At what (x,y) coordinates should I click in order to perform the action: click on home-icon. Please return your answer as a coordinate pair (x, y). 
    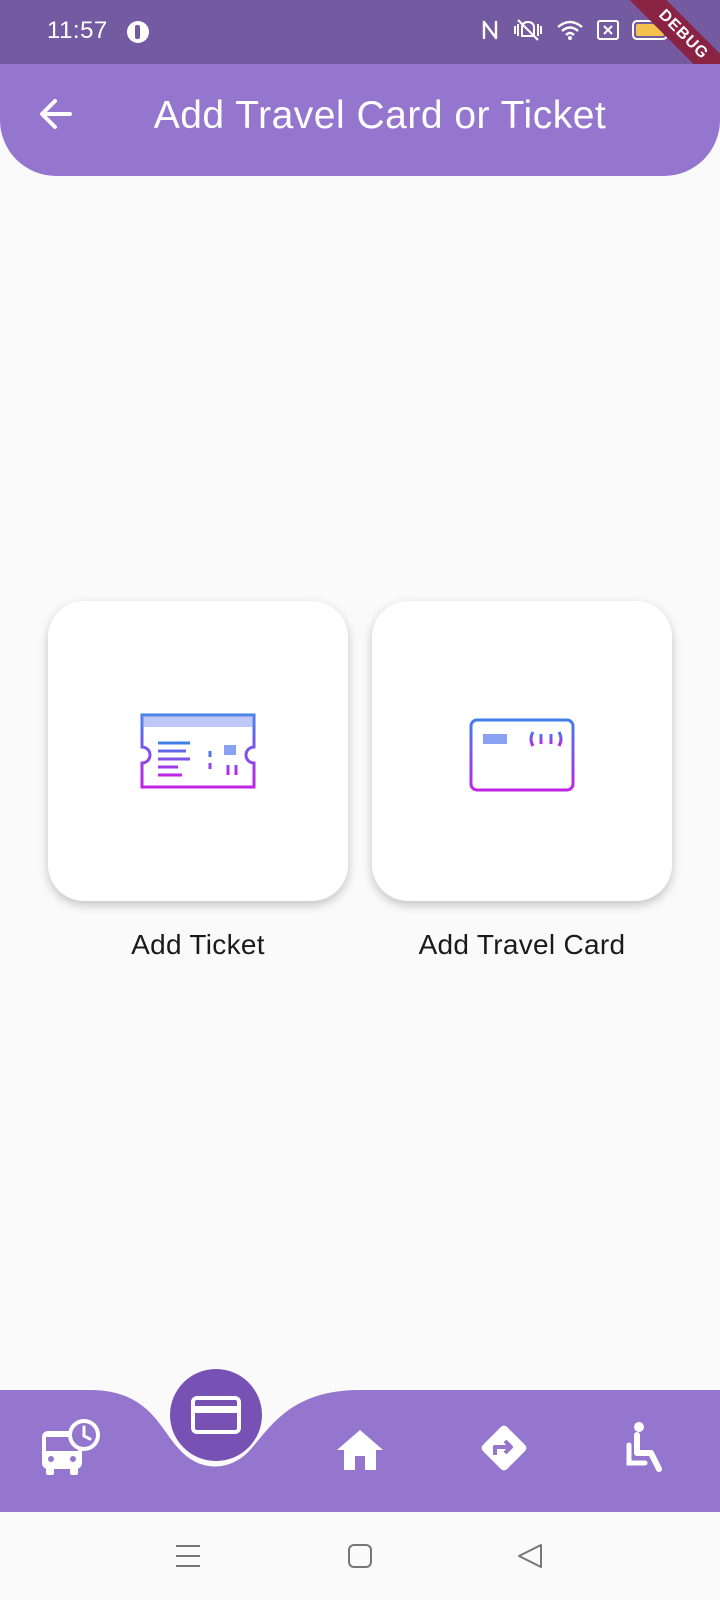
    Looking at the image, I should click on (360, 1450).